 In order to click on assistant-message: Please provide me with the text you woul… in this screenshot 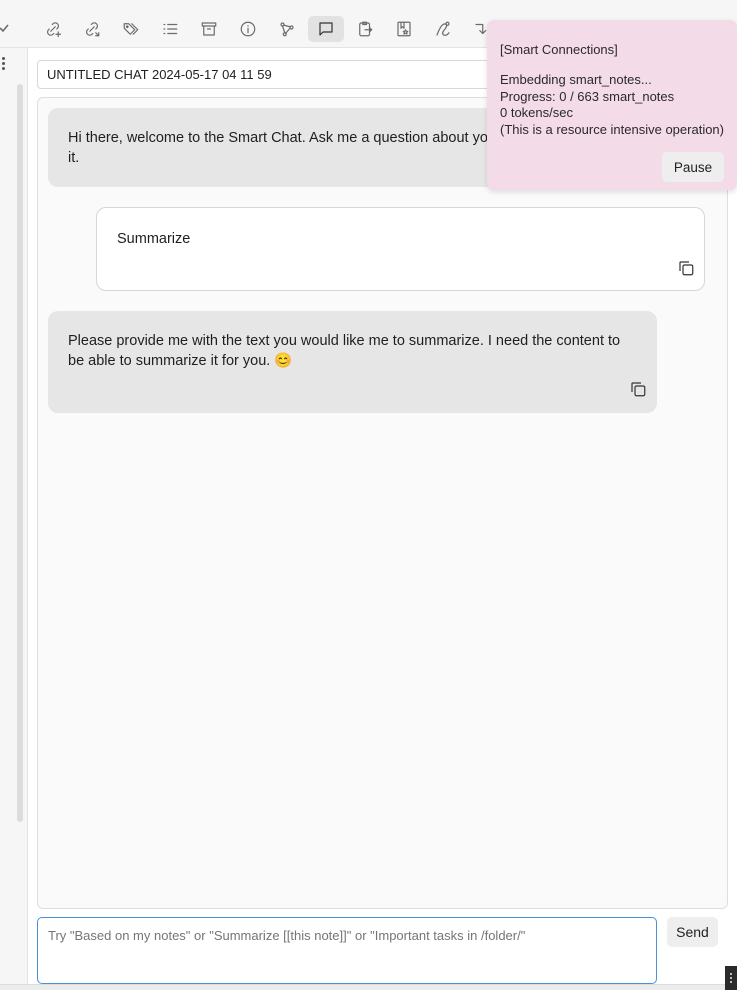, I will do `click(352, 362)`.